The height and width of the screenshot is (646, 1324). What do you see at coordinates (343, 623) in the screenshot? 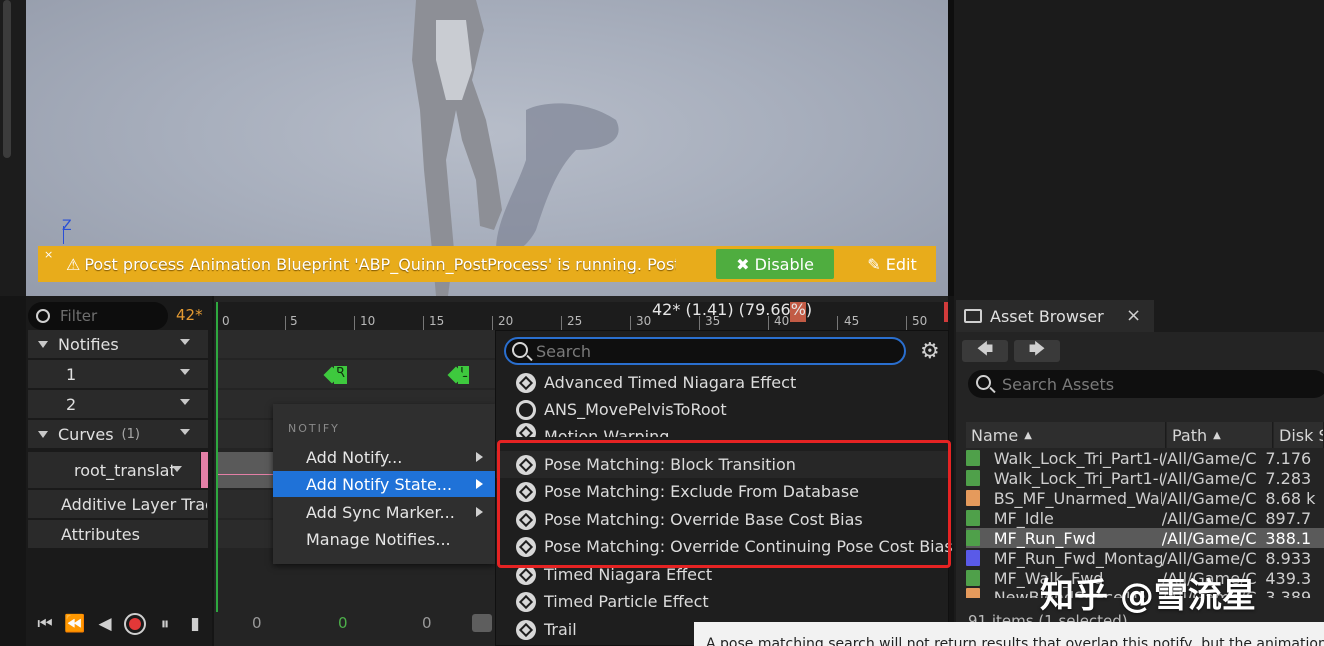
I see `time-current-value: 0` at bounding box center [343, 623].